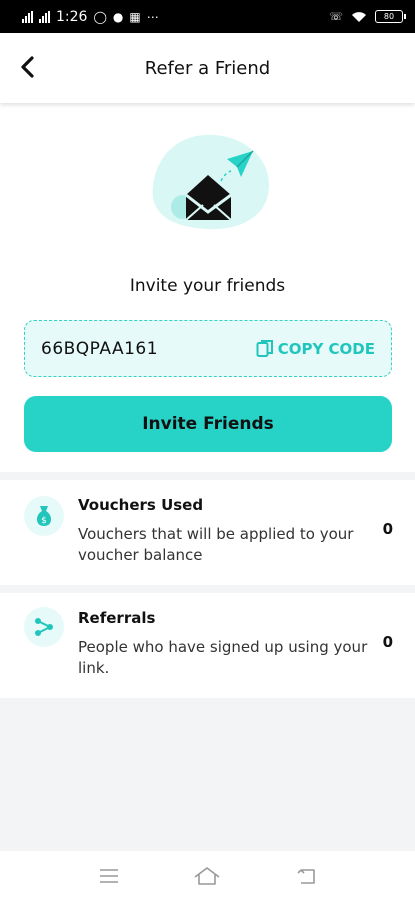  I want to click on app-header: Refer a Friend, so click(207, 68).